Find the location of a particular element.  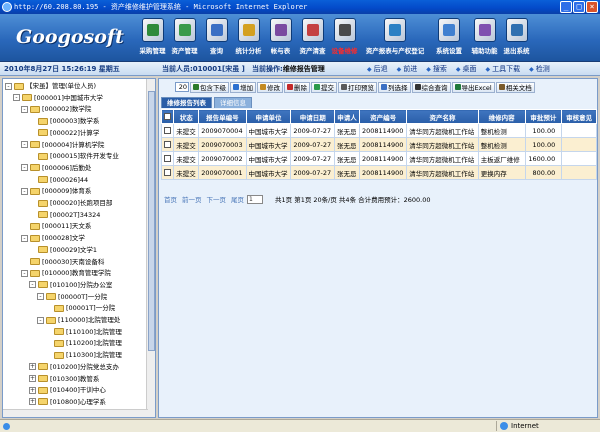

nav-item-exit: 退出系统 is located at coordinates (516, 36).